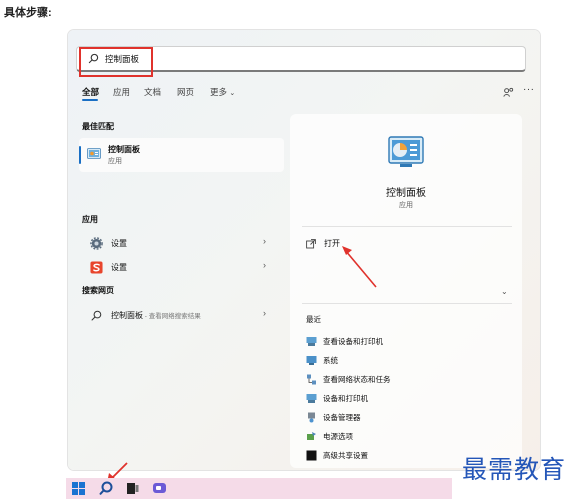 The height and width of the screenshot is (499, 588). What do you see at coordinates (28, 13) in the screenshot?
I see `page-heading: 具体步骤:` at bounding box center [28, 13].